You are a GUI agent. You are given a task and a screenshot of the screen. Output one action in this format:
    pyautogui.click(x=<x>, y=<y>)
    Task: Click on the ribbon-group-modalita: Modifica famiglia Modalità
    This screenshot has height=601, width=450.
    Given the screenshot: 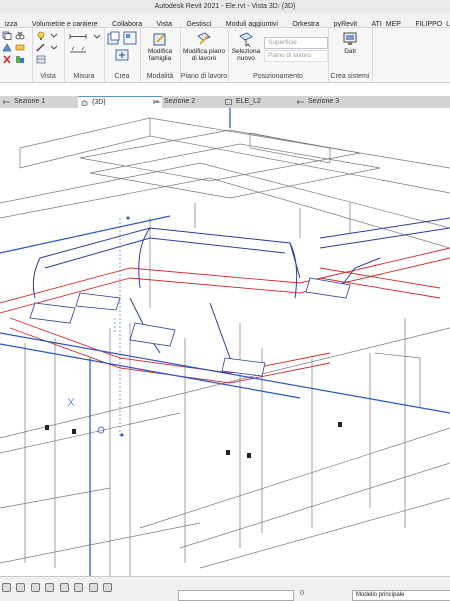 What is the action you would take?
    pyautogui.click(x=160, y=55)
    